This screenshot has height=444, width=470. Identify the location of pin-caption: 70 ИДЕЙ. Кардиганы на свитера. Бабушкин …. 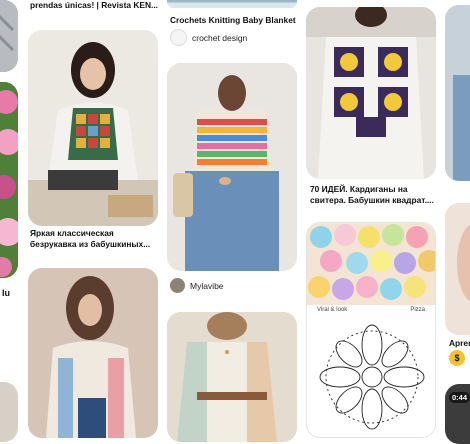
(372, 195).